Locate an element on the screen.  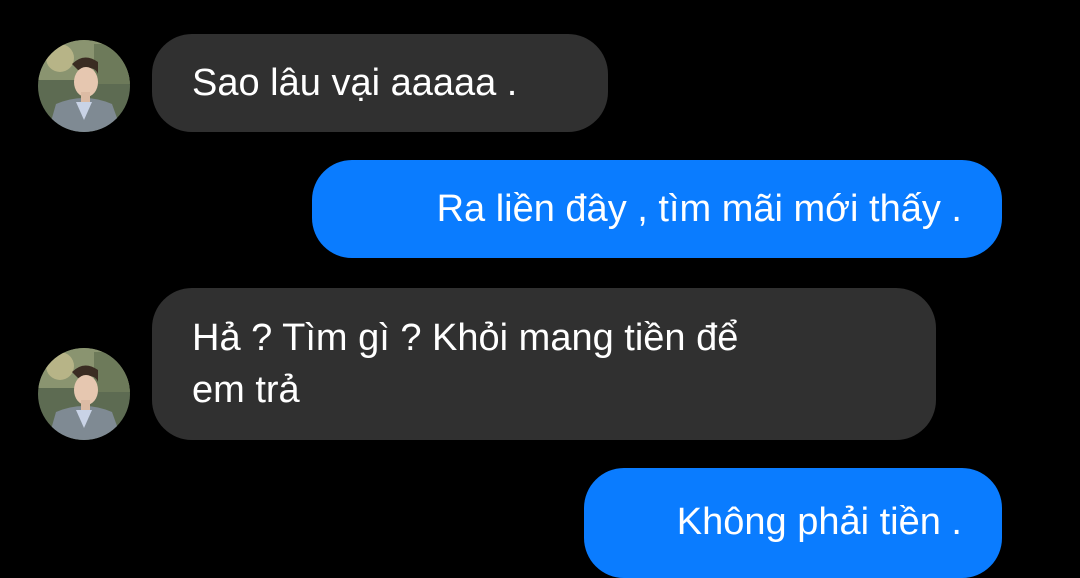
outgoing-message-bubble: Ra liền đây , tìm mãi mới thấy . is located at coordinates (657, 209).